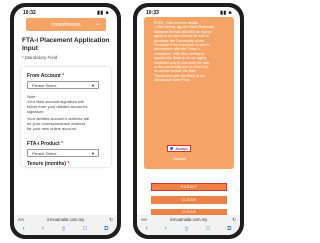 The width and height of the screenshot is (320, 243). Describe the element at coordinates (29, 13) in the screenshot. I see `status-time: 10:32` at that location.